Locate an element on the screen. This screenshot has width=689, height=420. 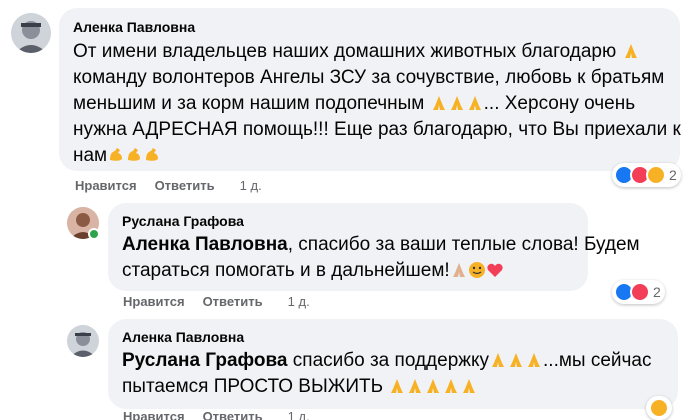
online-status-indicator is located at coordinates (94, 234).